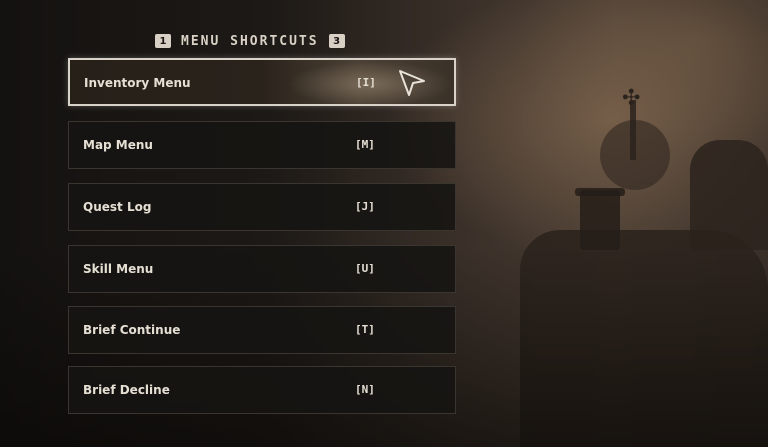  I want to click on shortcut-key: [U], so click(365, 268).